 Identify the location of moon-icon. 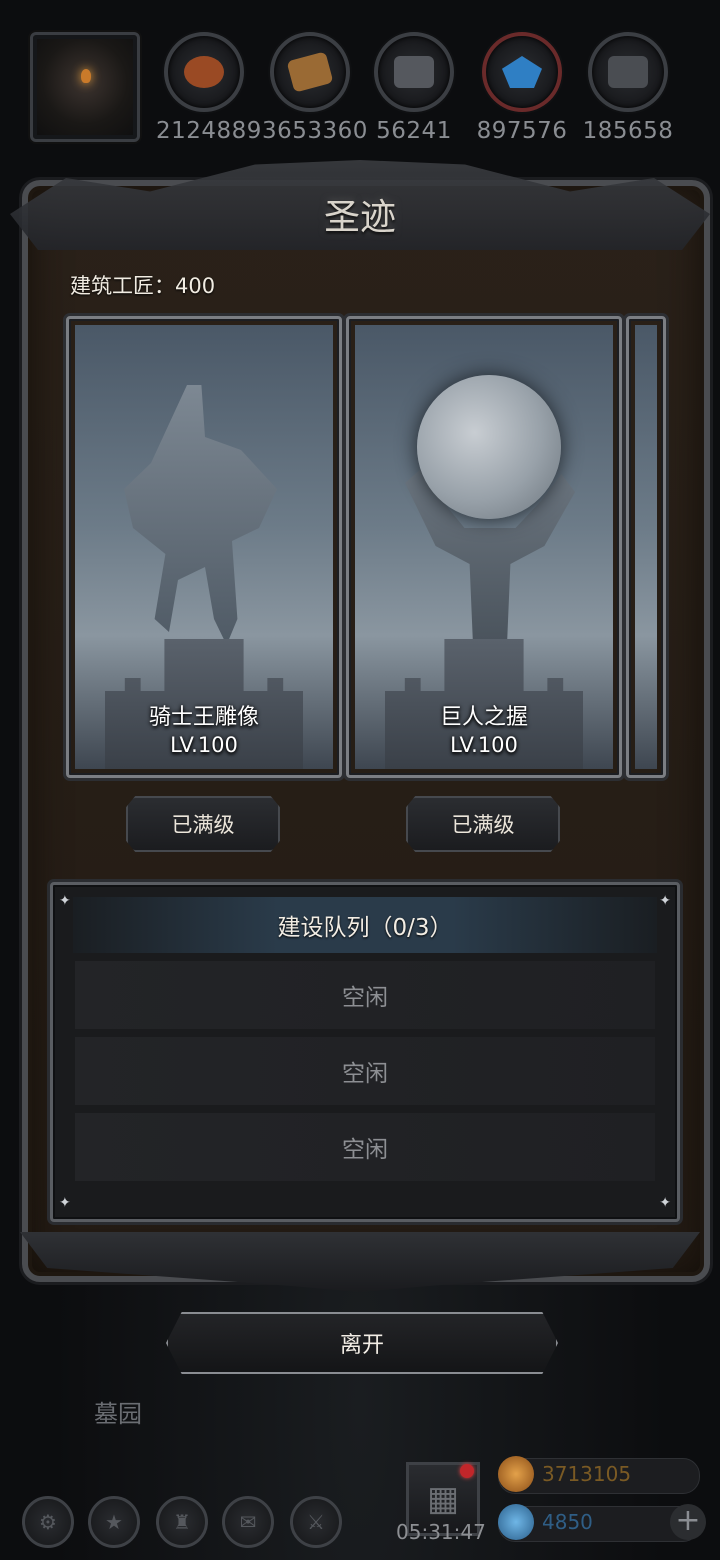
(489, 447).